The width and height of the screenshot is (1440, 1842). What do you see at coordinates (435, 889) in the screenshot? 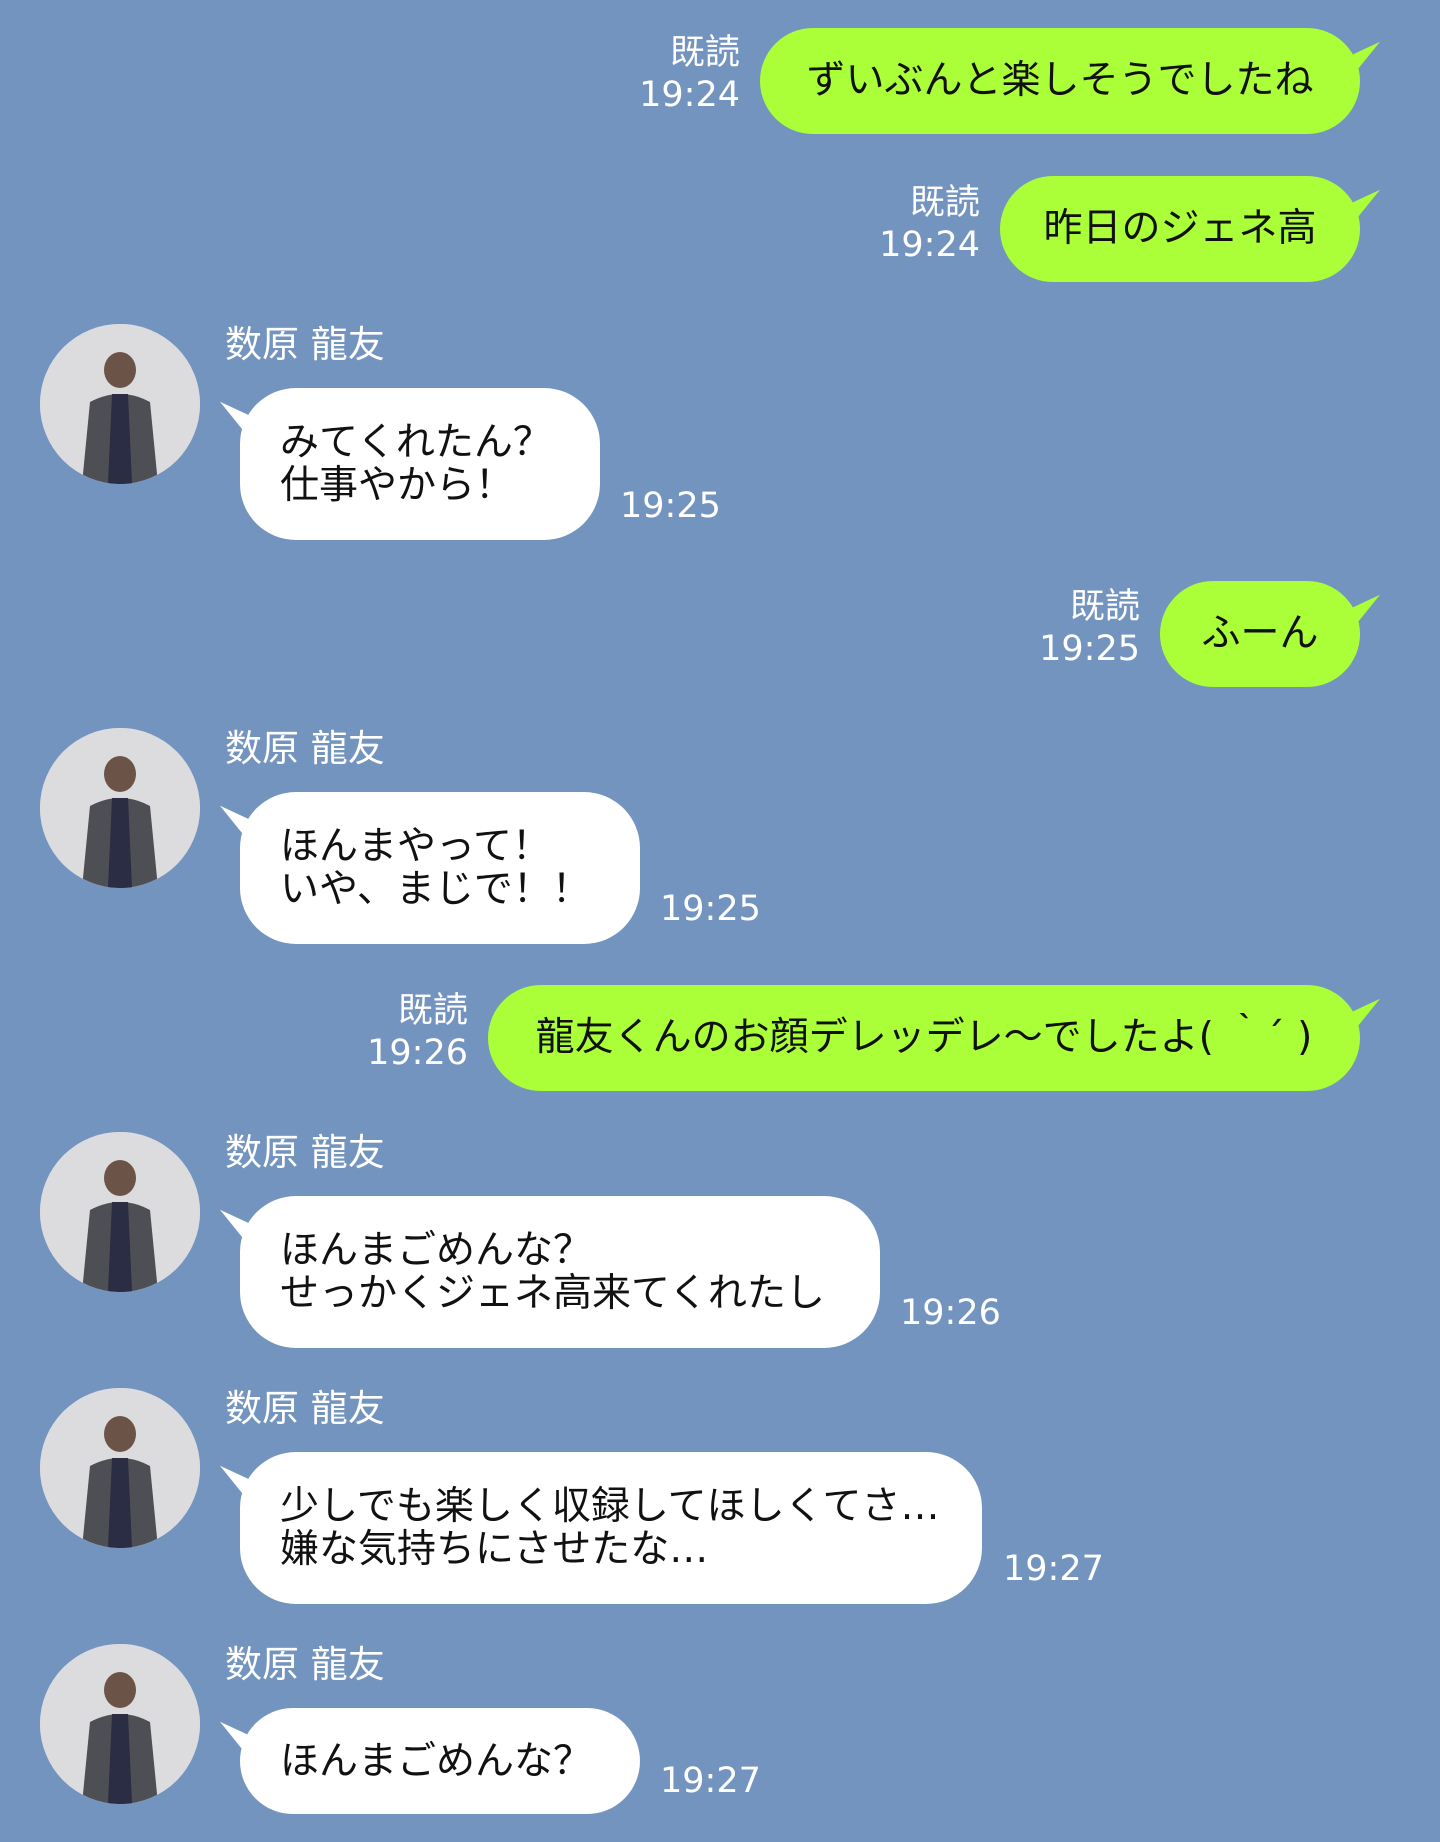
I see `message-line: いや、まじで！！` at bounding box center [435, 889].